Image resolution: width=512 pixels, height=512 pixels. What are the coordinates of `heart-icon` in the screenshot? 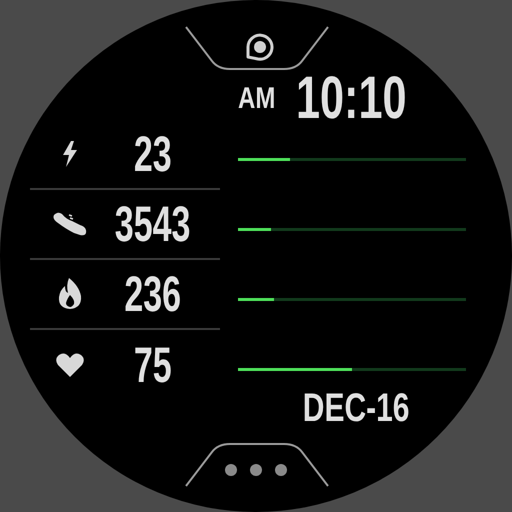 It's located at (70, 365).